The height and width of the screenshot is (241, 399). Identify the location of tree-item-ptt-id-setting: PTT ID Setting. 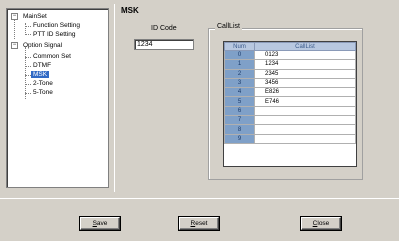
(54, 34).